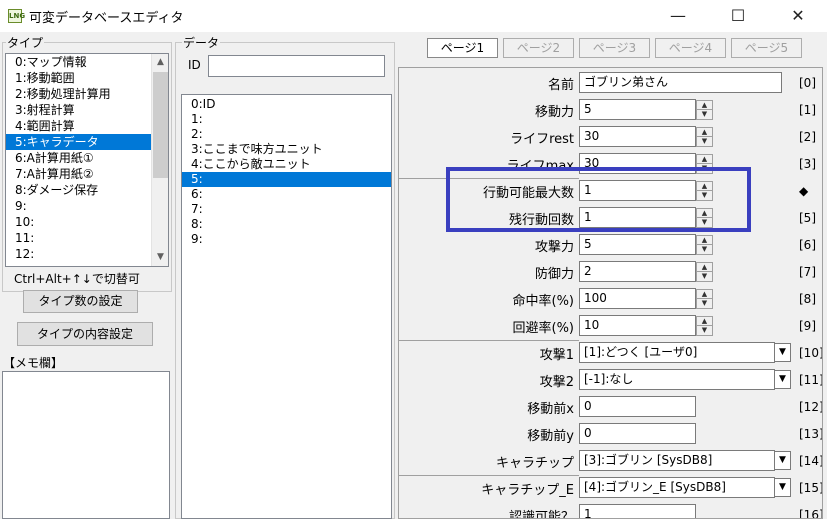 This screenshot has width=827, height=519. Describe the element at coordinates (160, 125) in the screenshot. I see `scroll-thumb` at that location.